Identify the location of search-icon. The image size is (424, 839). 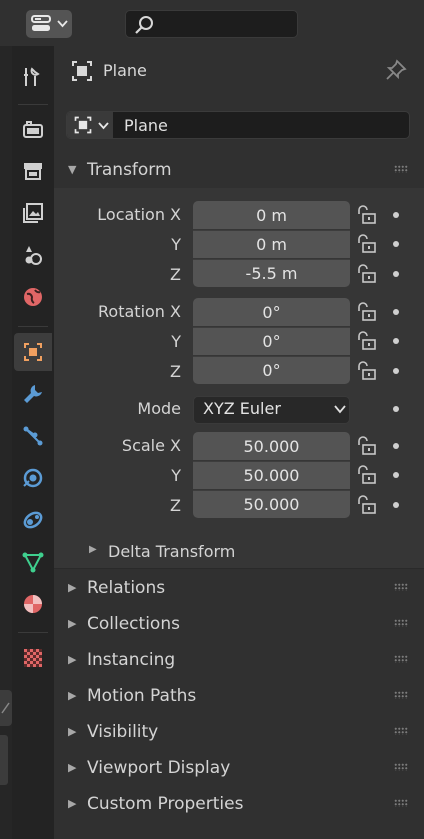
(144, 25).